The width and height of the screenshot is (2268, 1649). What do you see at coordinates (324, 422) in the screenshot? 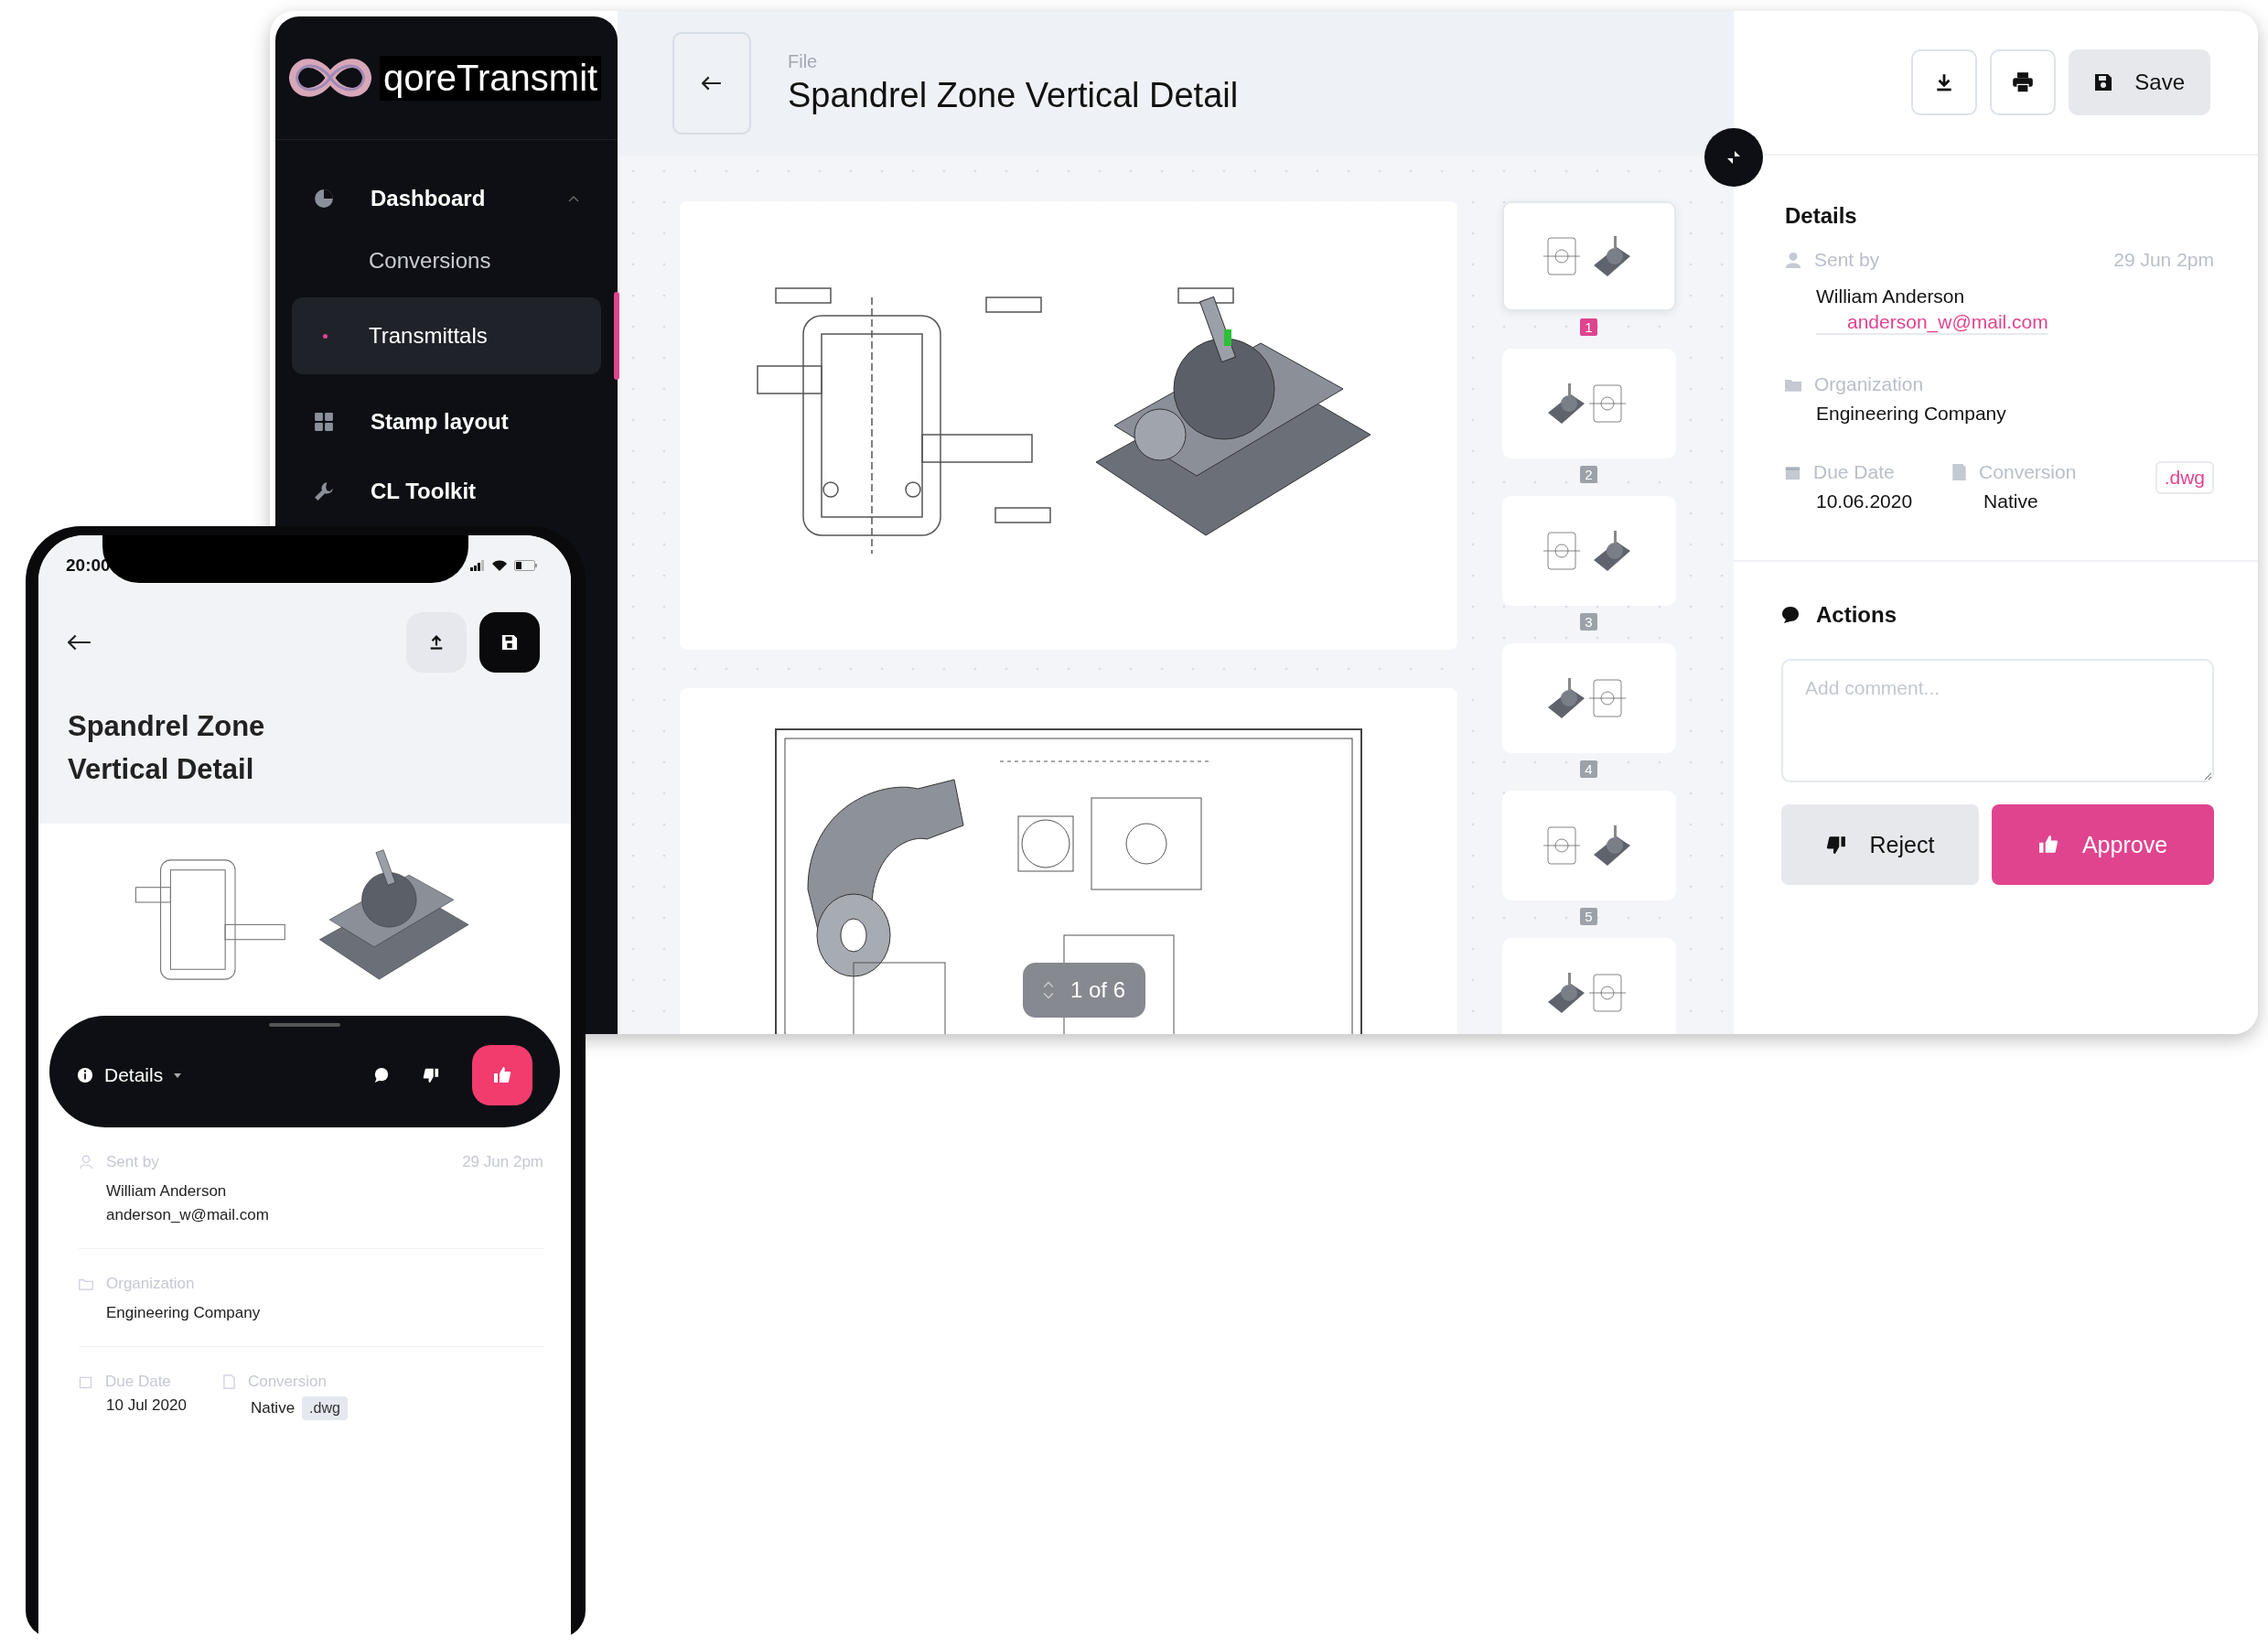
I see `grid-icon` at bounding box center [324, 422].